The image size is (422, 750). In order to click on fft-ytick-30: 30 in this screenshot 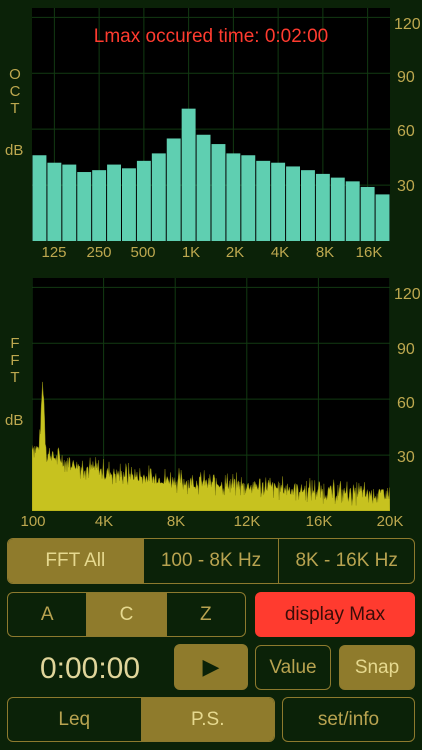, I will do `click(406, 457)`.